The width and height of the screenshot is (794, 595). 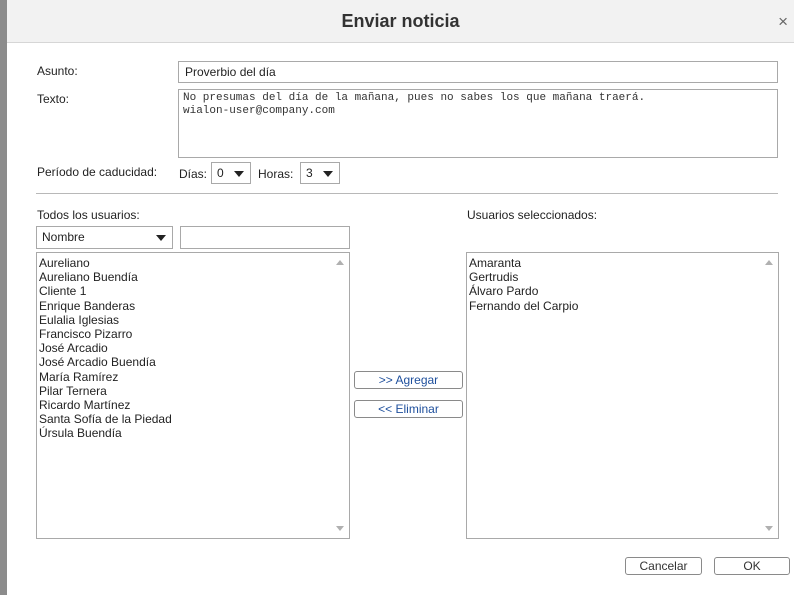 What do you see at coordinates (104, 237) in the screenshot?
I see `filter-field-select: Nombre` at bounding box center [104, 237].